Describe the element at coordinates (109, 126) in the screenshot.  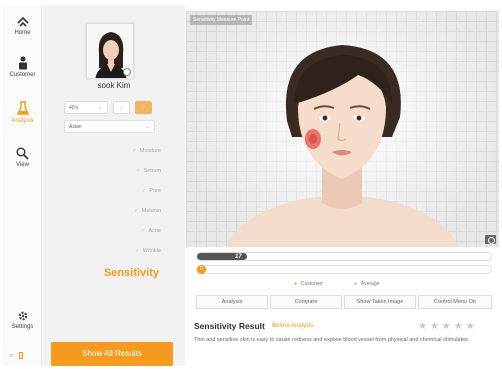
I see `ethnicity-select: Asian ⌄` at that location.